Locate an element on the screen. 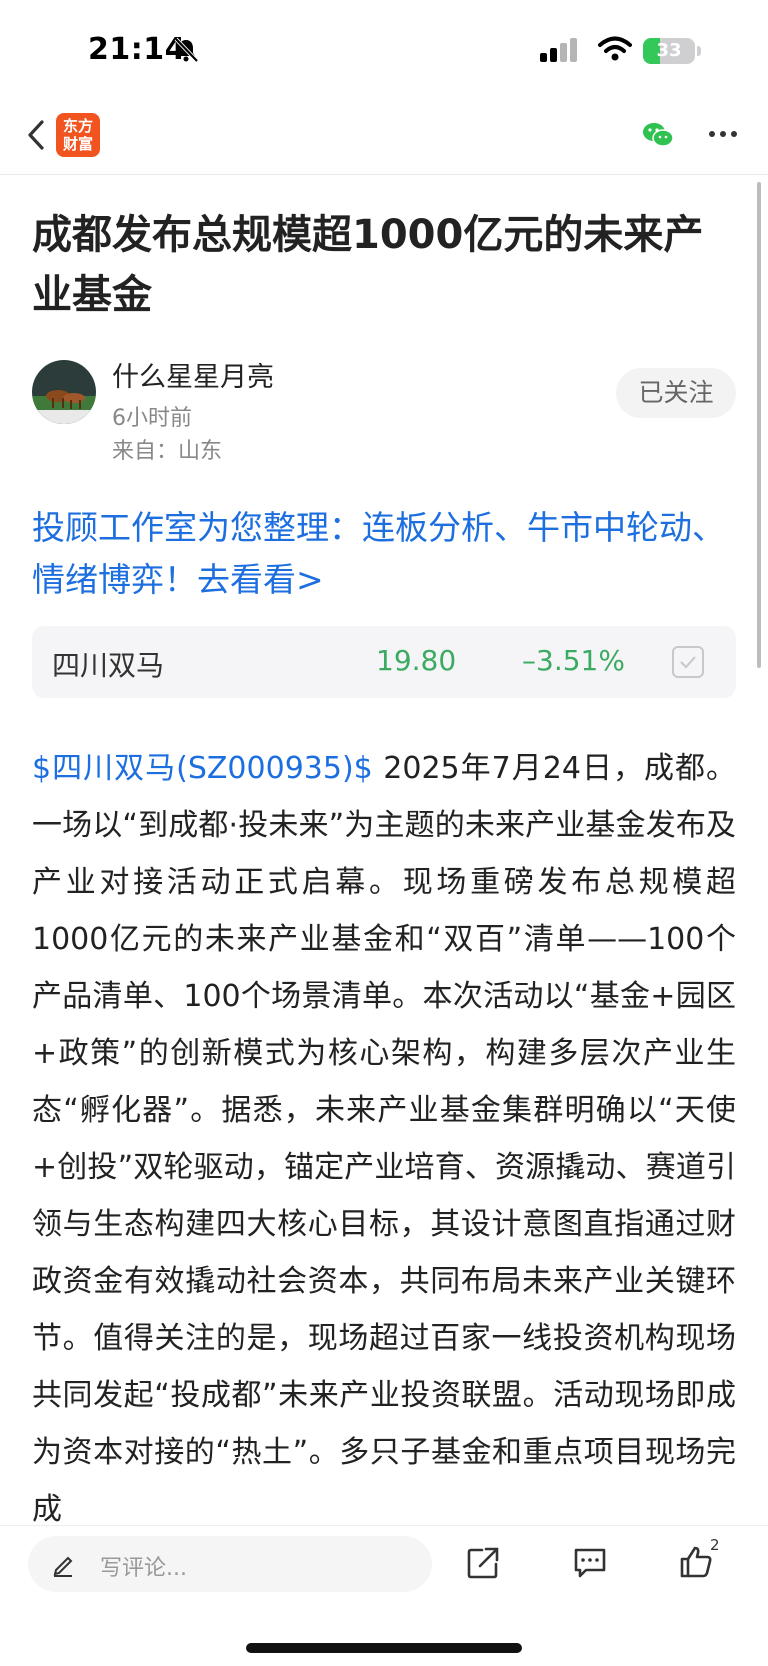 The width and height of the screenshot is (768, 1666). app-logo: 东方 财富 is located at coordinates (78, 135).